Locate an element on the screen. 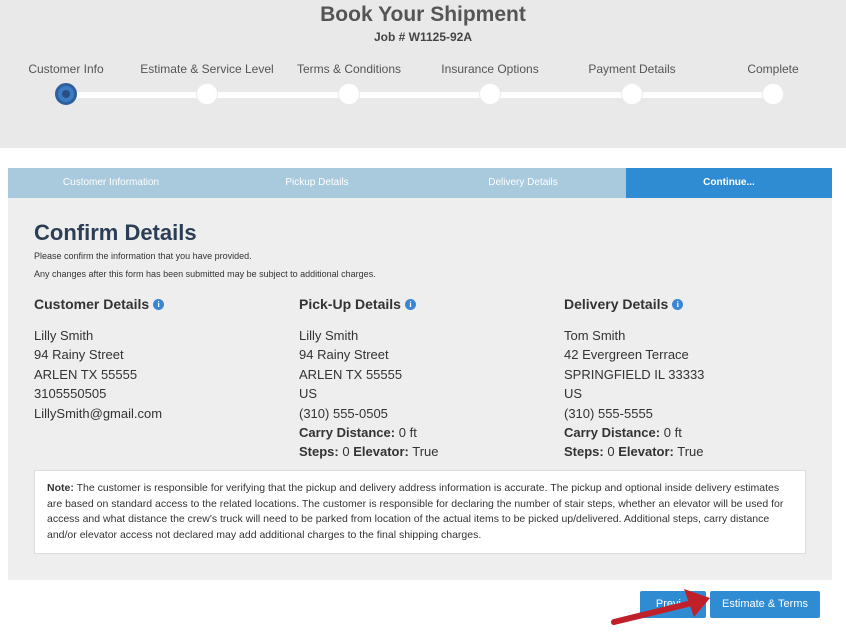 The width and height of the screenshot is (846, 632). delivery-elevator-value: True is located at coordinates (690, 452).